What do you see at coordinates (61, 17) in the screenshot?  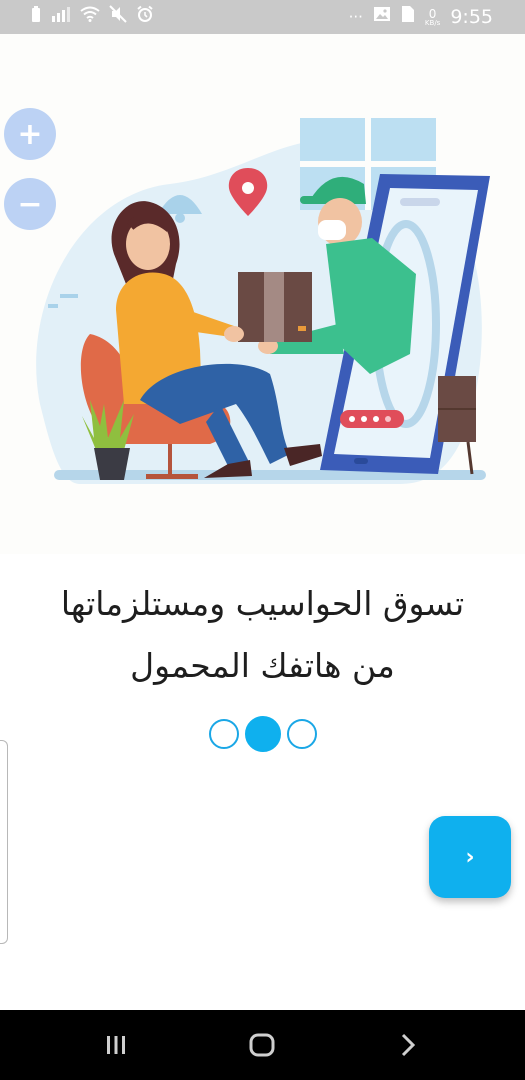 I see `signal-icon` at bounding box center [61, 17].